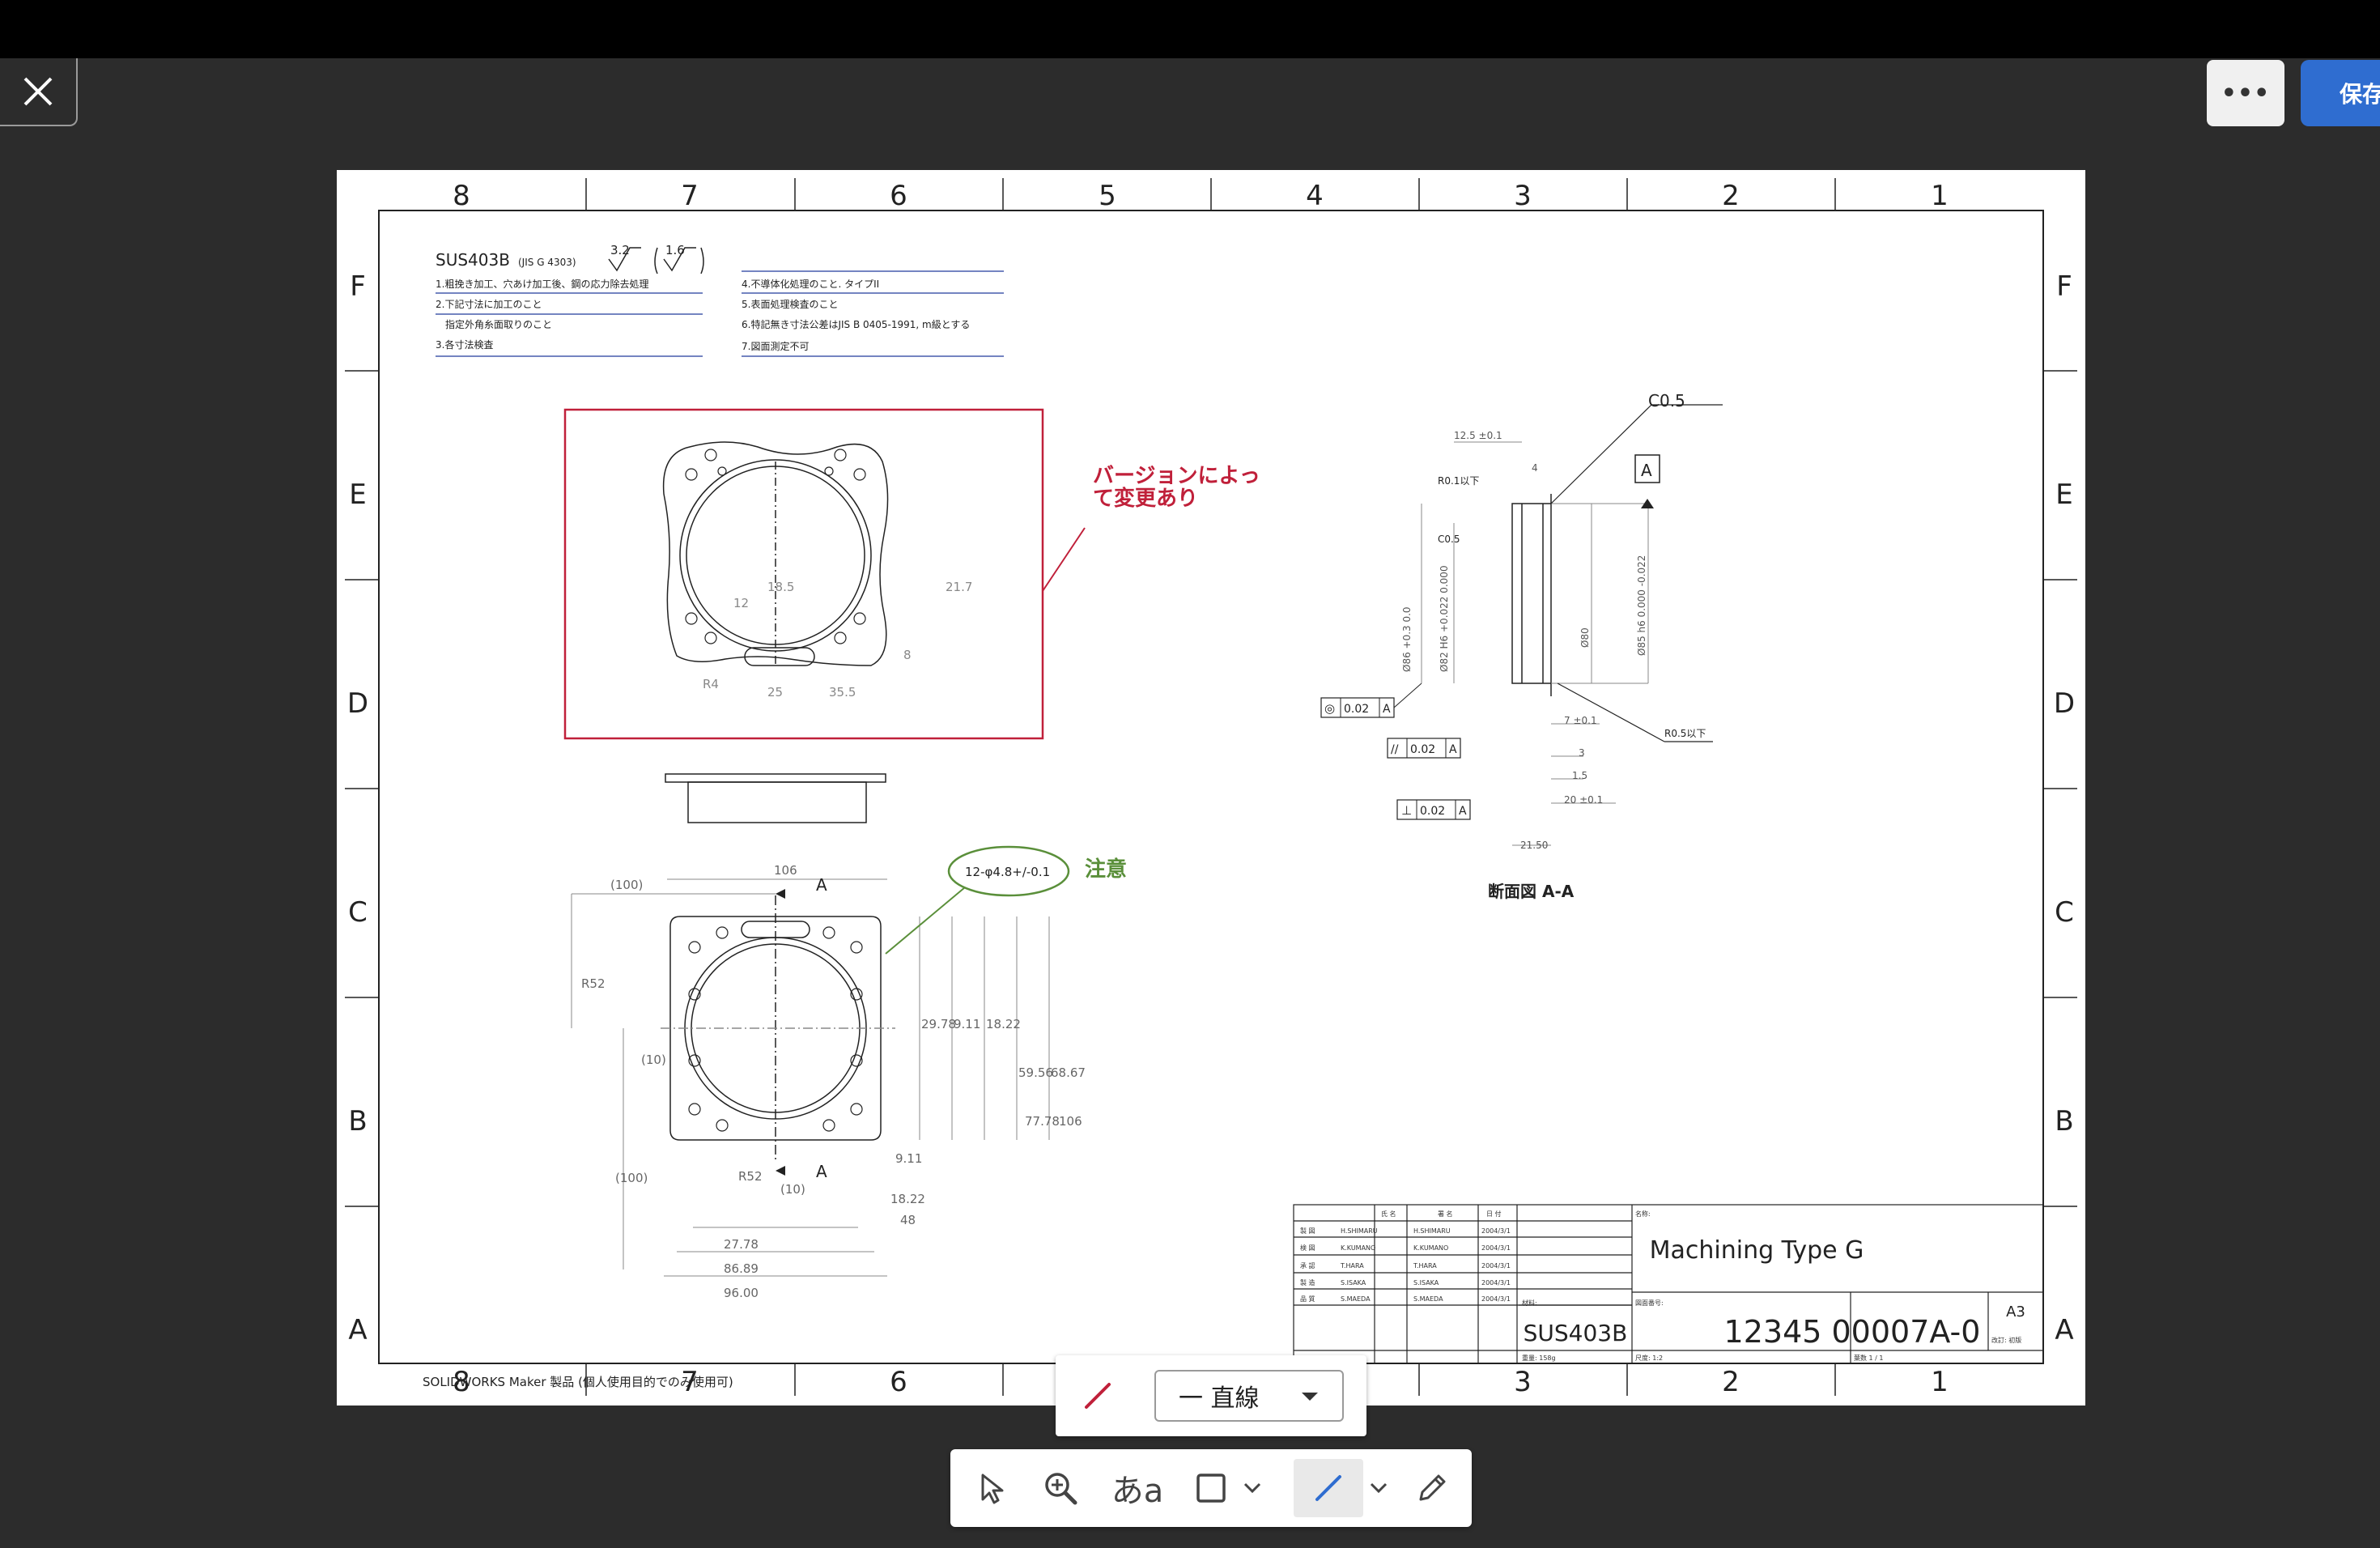 The image size is (2380, 1548). I want to click on version-highlight-box, so click(804, 574).